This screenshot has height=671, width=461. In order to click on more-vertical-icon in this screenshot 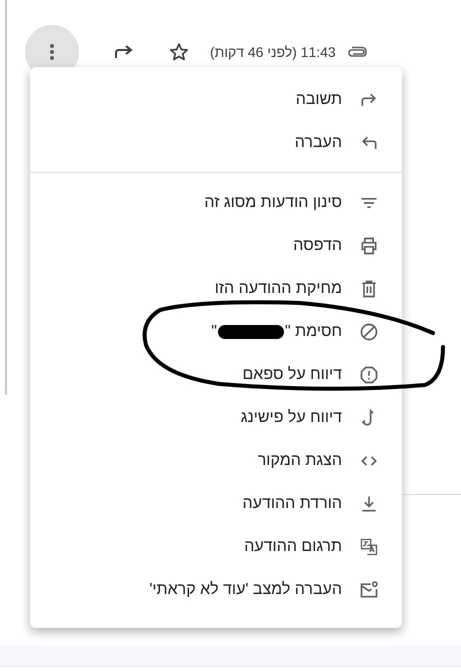, I will do `click(52, 52)`.